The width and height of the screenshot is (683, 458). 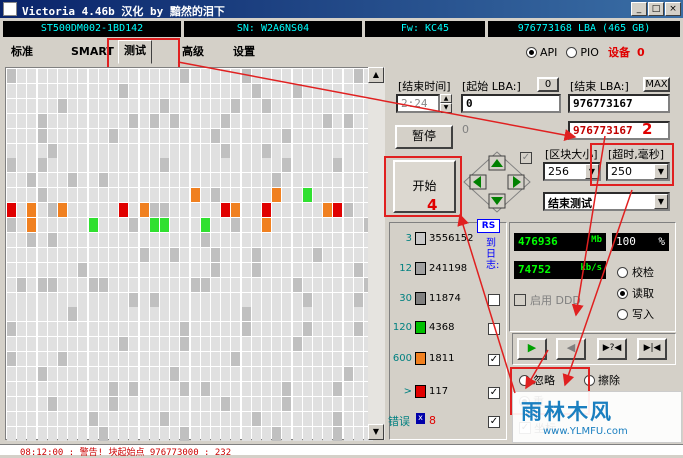 What do you see at coordinates (656, 84) in the screenshot?
I see `end-lba-max-button: MAX` at bounding box center [656, 84].